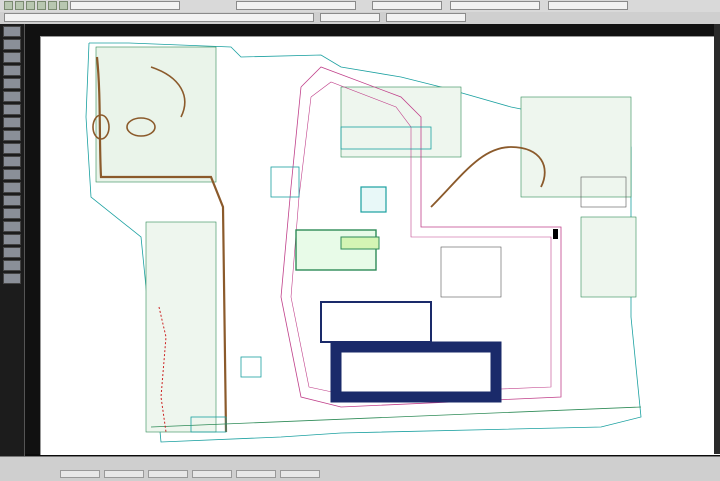  Describe the element at coordinates (30, 5) in the screenshot. I see `save-icon` at that location.